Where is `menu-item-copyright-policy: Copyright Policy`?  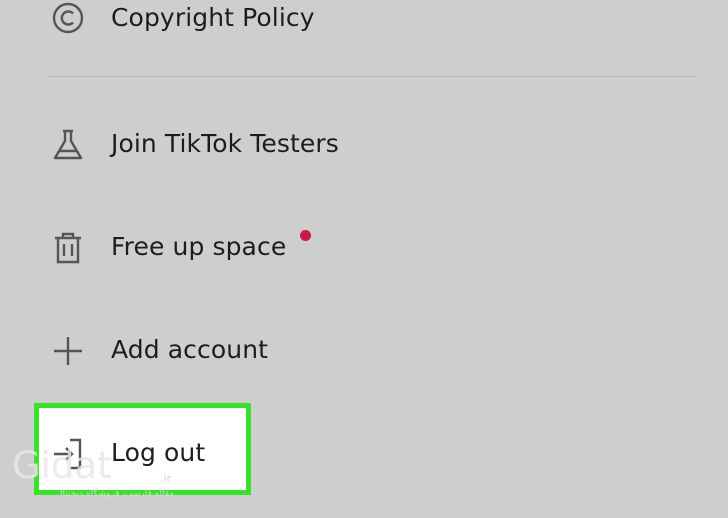
menu-item-copyright-policy: Copyright Policy is located at coordinates (364, 24).